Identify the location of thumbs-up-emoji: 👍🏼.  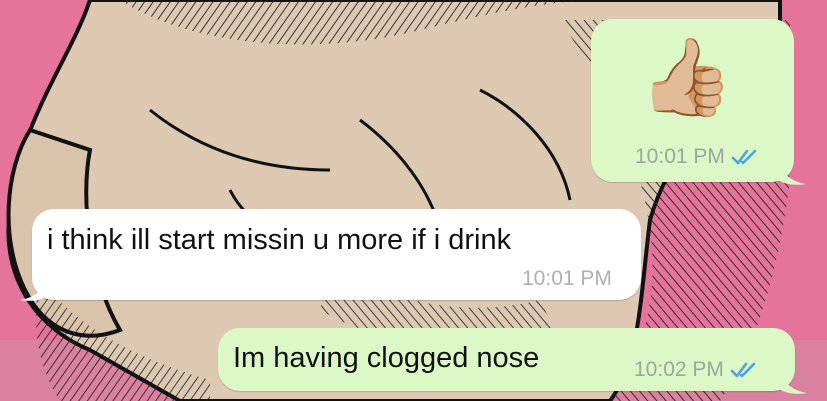
(686, 77).